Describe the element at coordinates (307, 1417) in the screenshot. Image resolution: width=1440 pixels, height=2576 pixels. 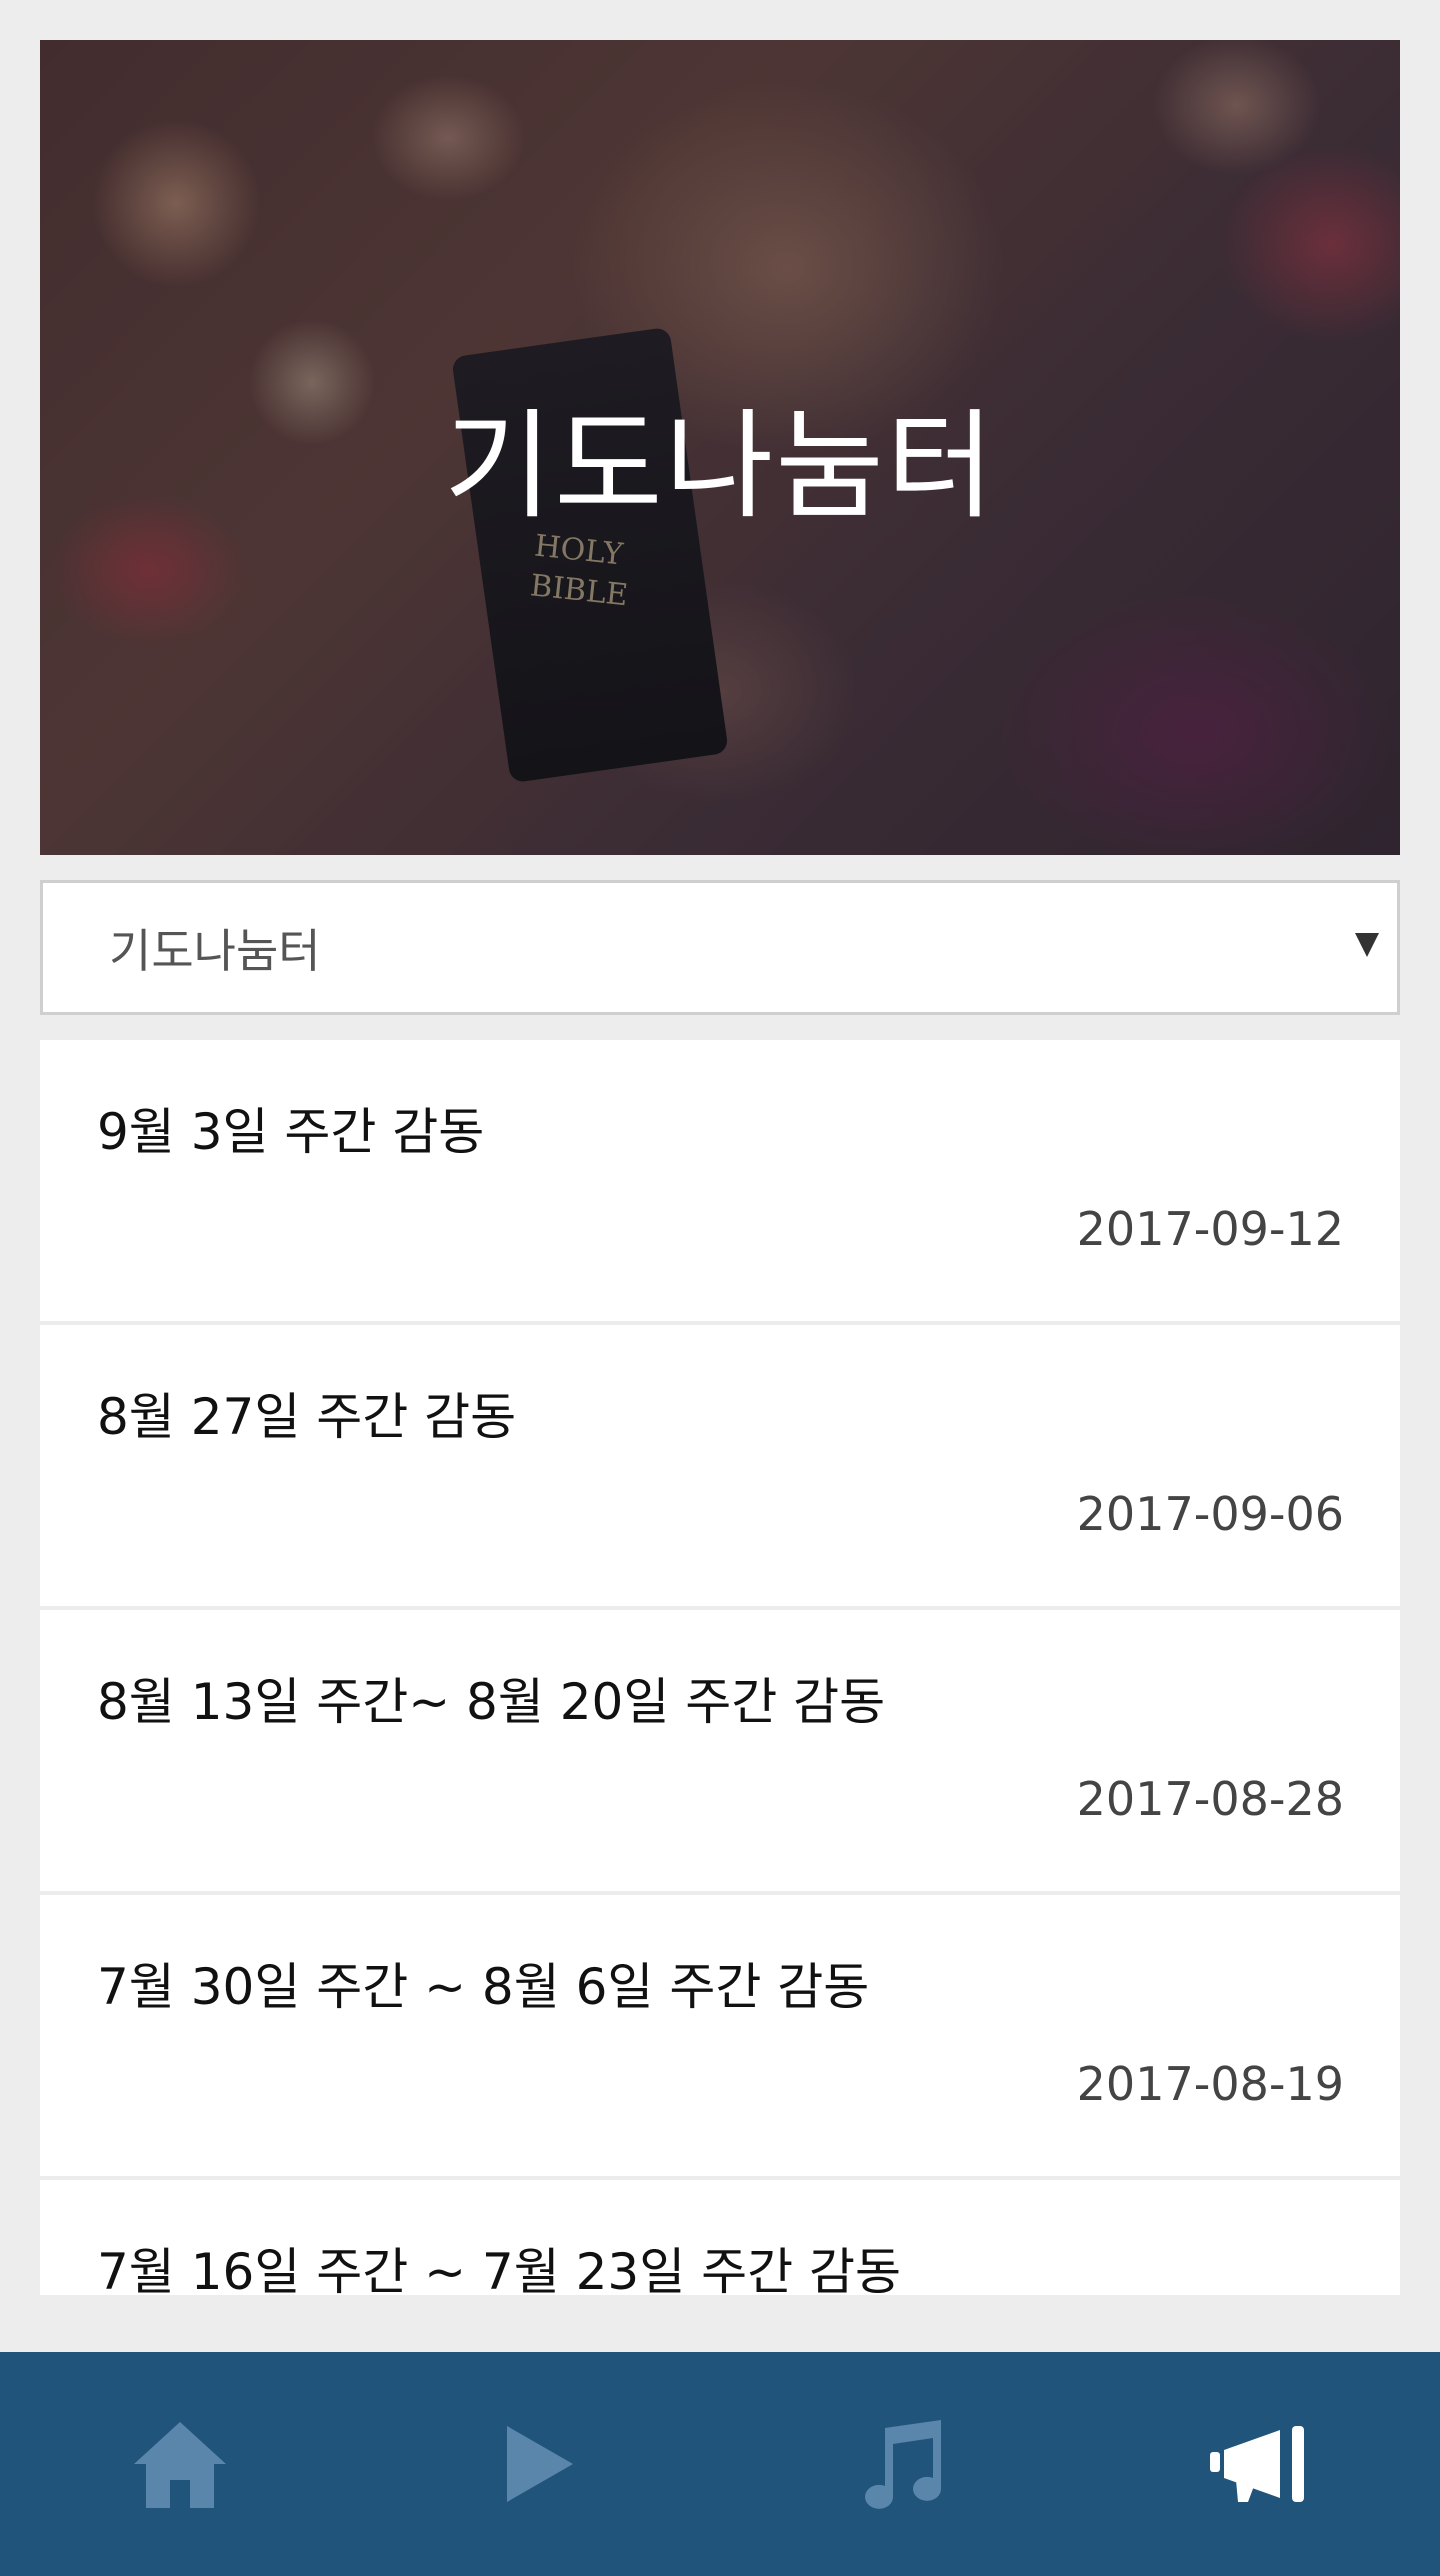
I see `post-title: 8월 27일 주간 감동` at that location.